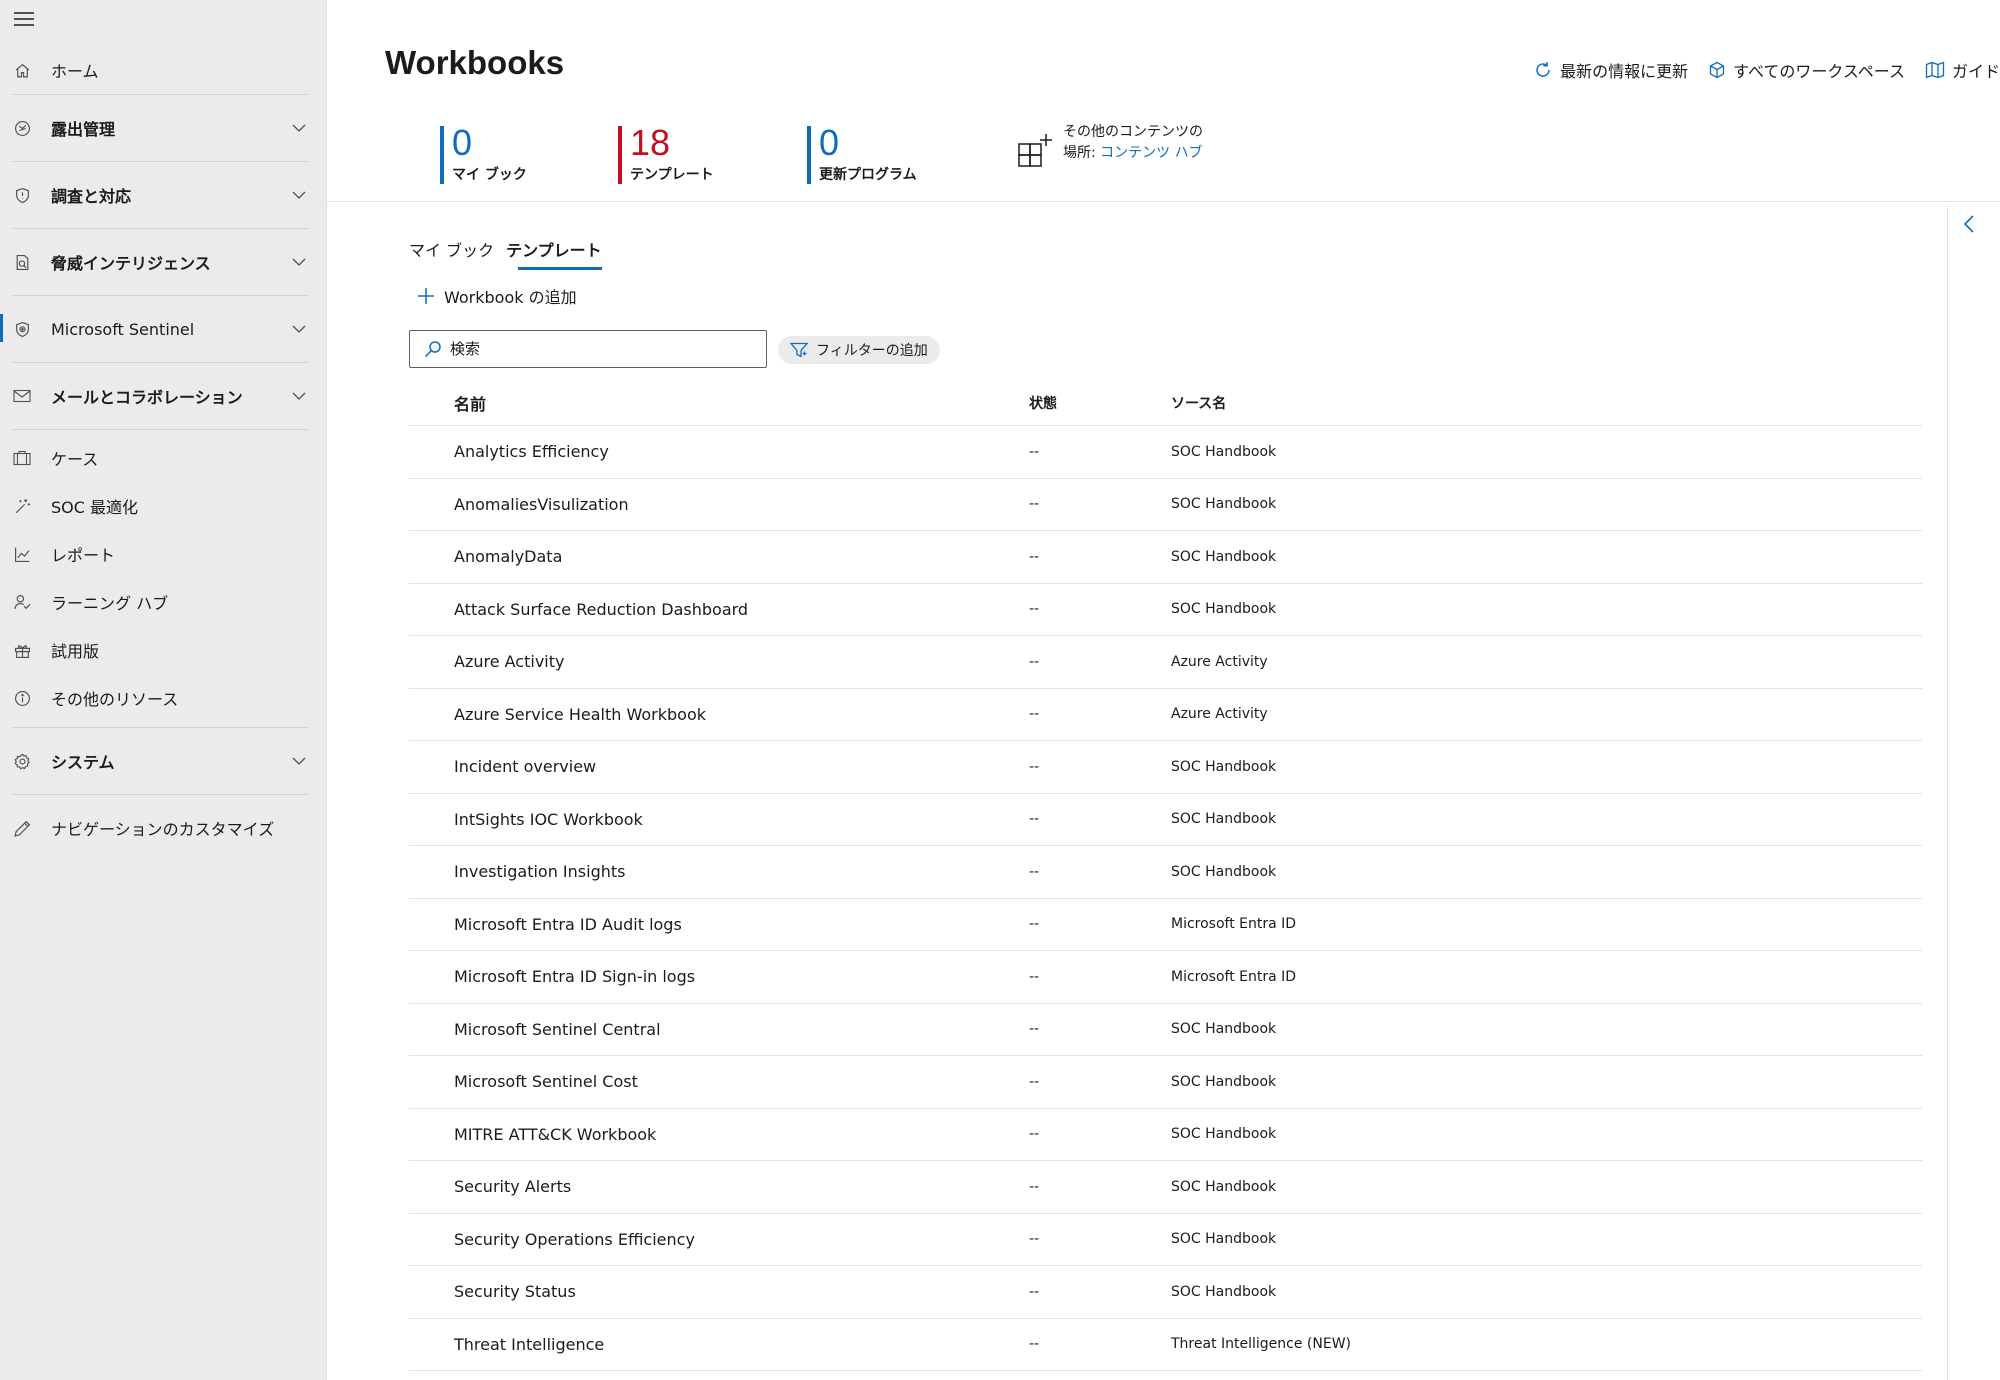 Image resolution: width=2000 pixels, height=1380 pixels. What do you see at coordinates (22, 262) in the screenshot?
I see `threat-intel-icon` at bounding box center [22, 262].